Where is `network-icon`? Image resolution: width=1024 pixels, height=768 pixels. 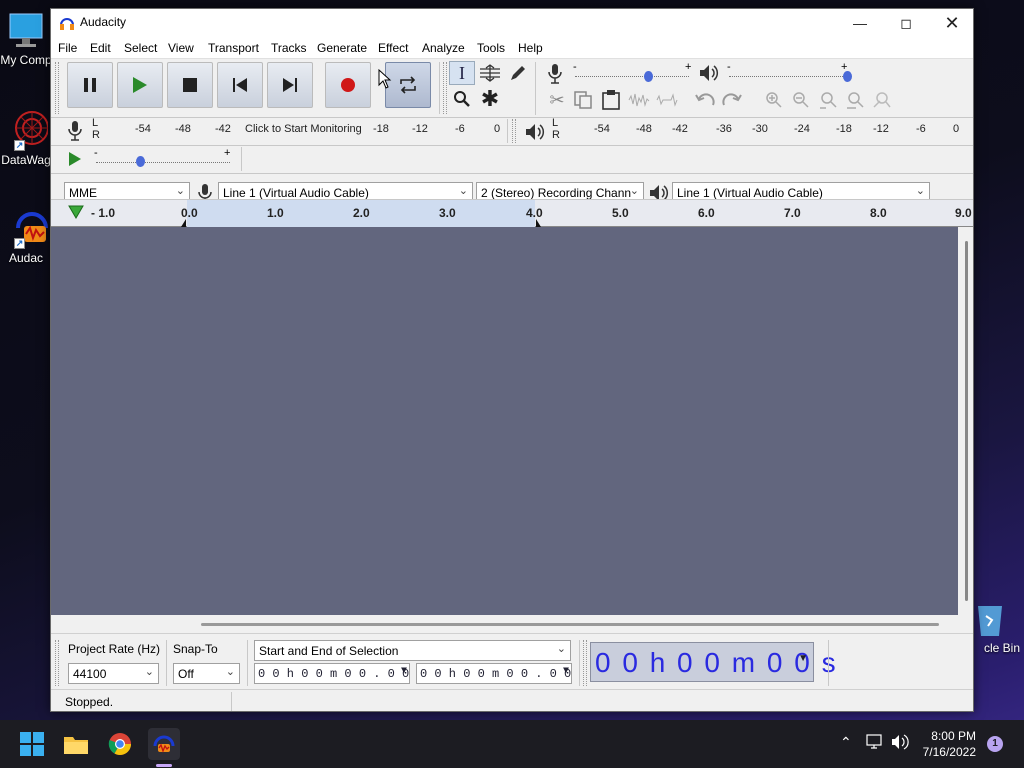 network-icon is located at coordinates (875, 742).